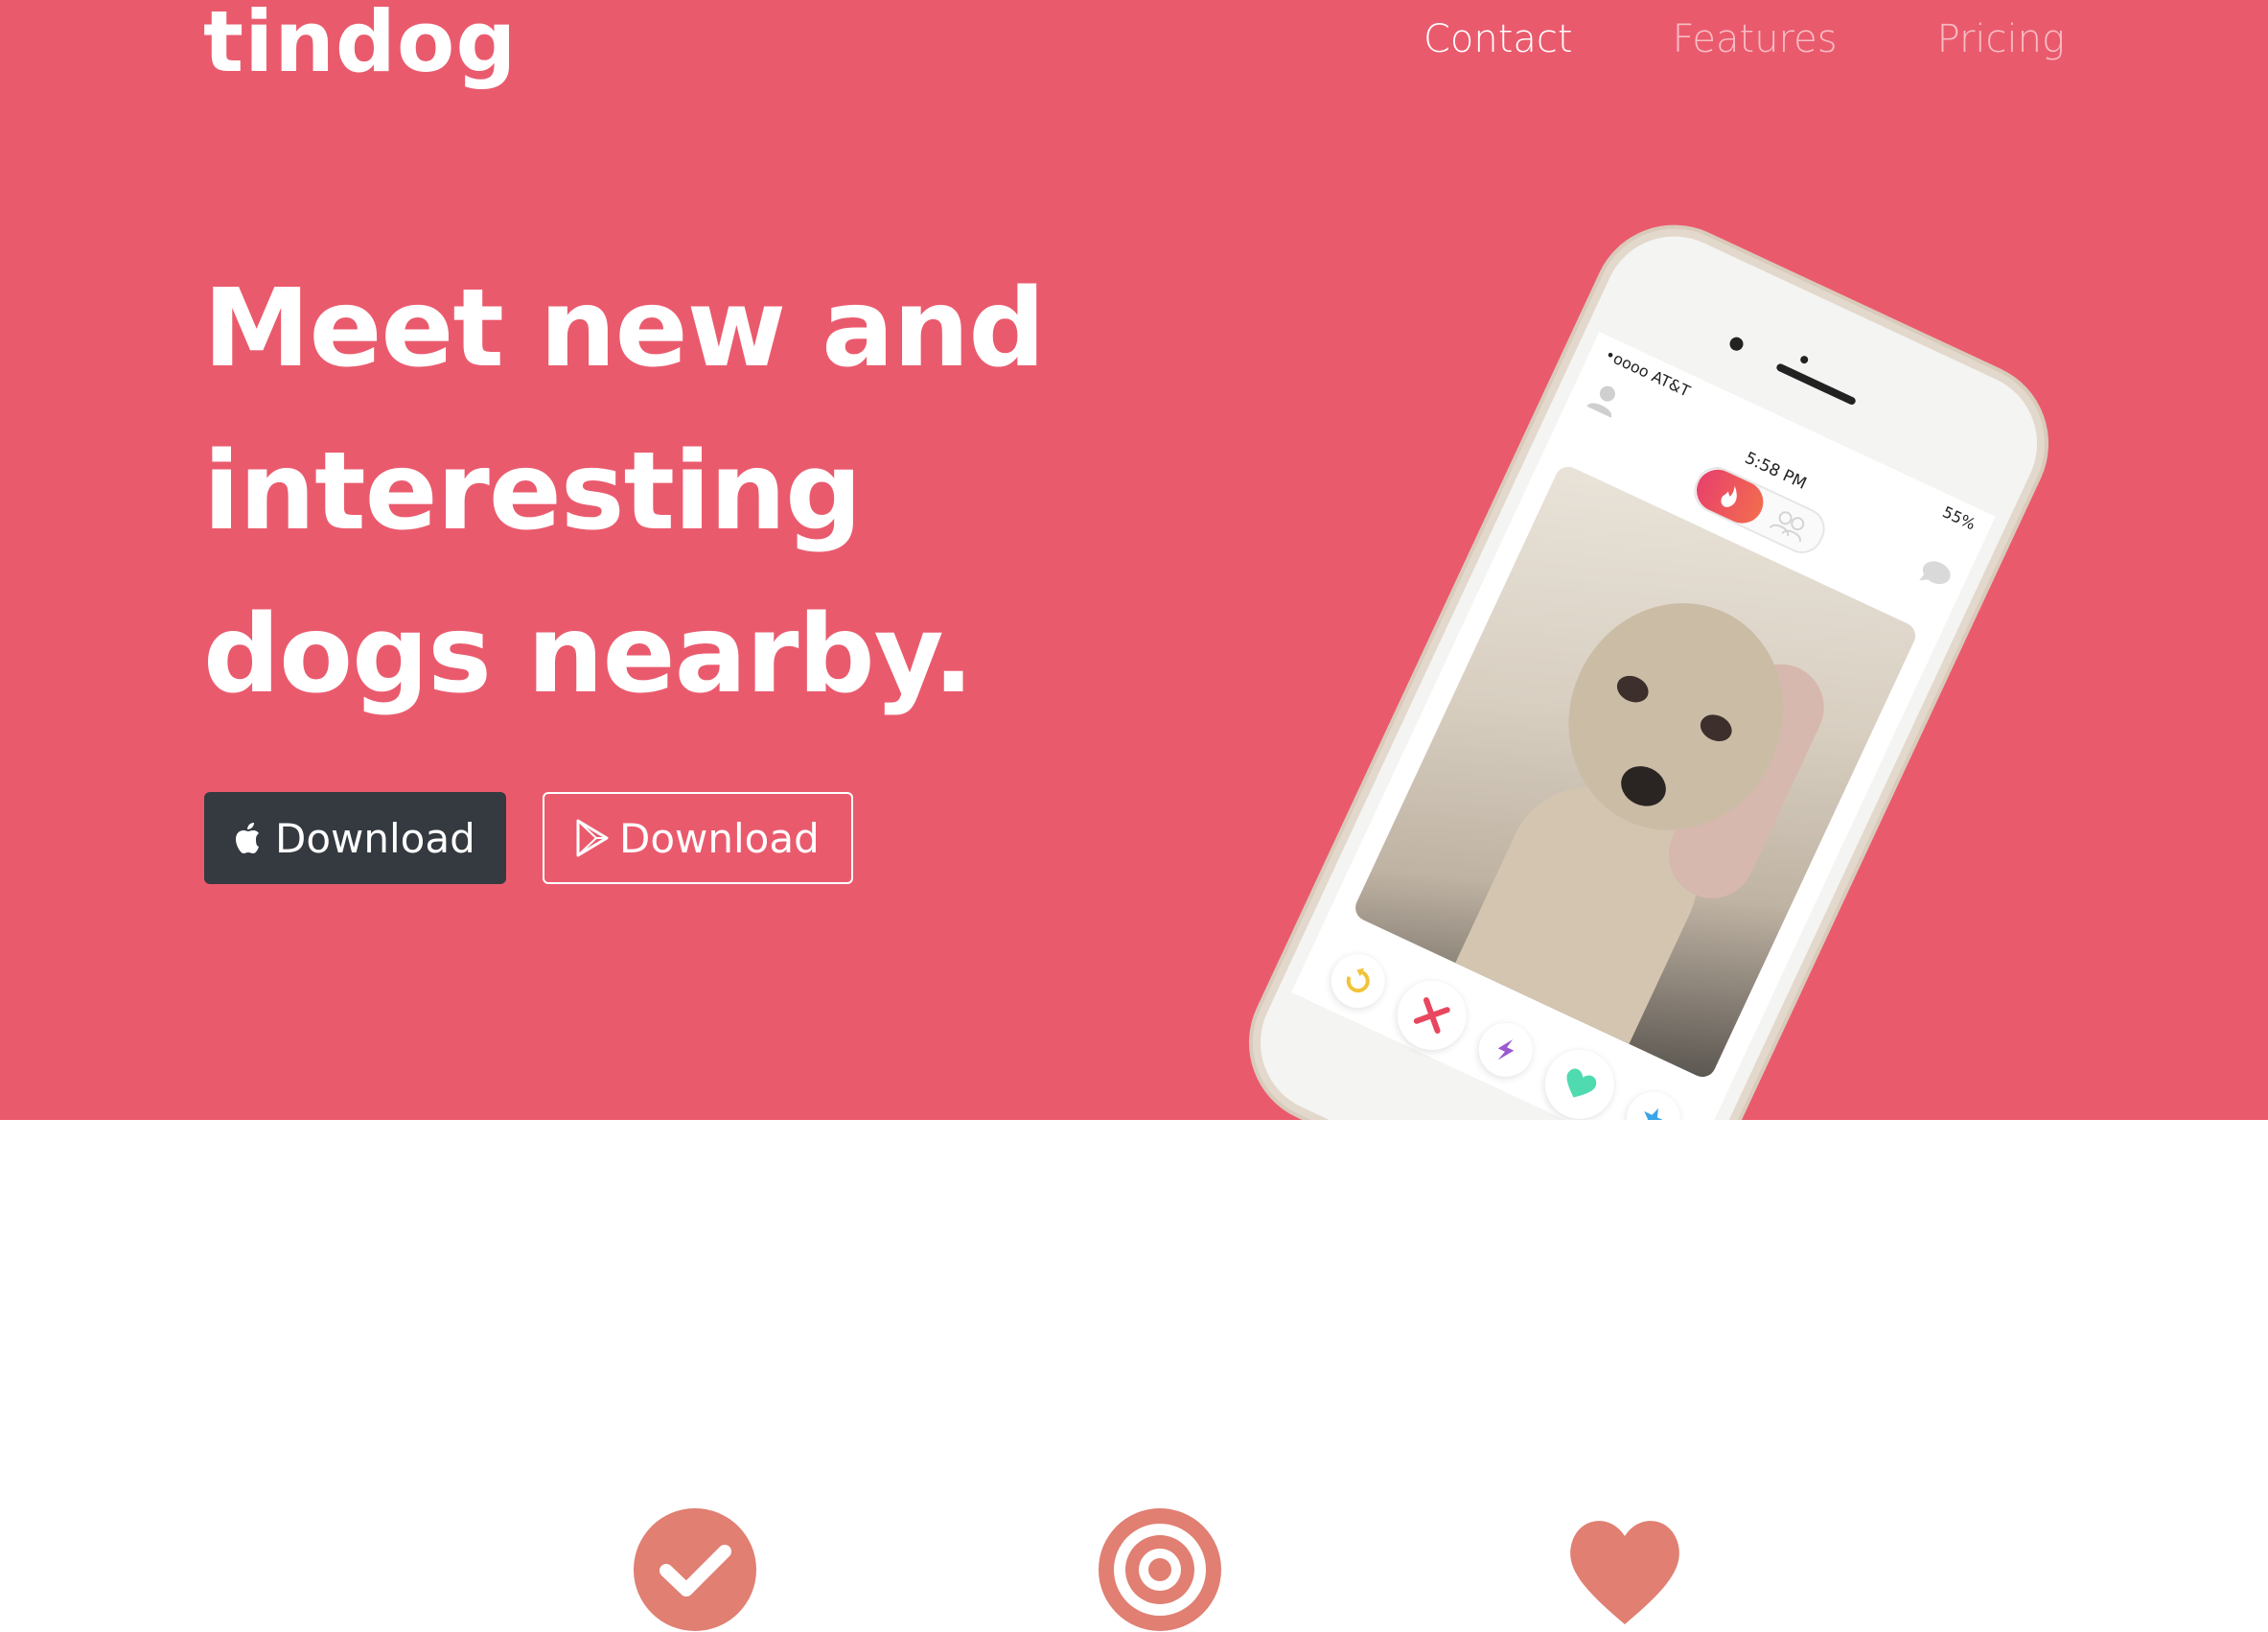  What do you see at coordinates (532, 492) in the screenshot?
I see `headline-line-2: interesting` at bounding box center [532, 492].